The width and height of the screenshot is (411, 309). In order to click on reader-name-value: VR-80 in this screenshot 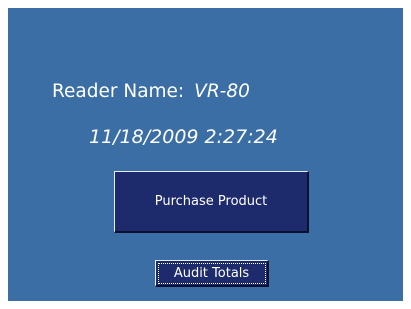, I will do `click(222, 91)`.